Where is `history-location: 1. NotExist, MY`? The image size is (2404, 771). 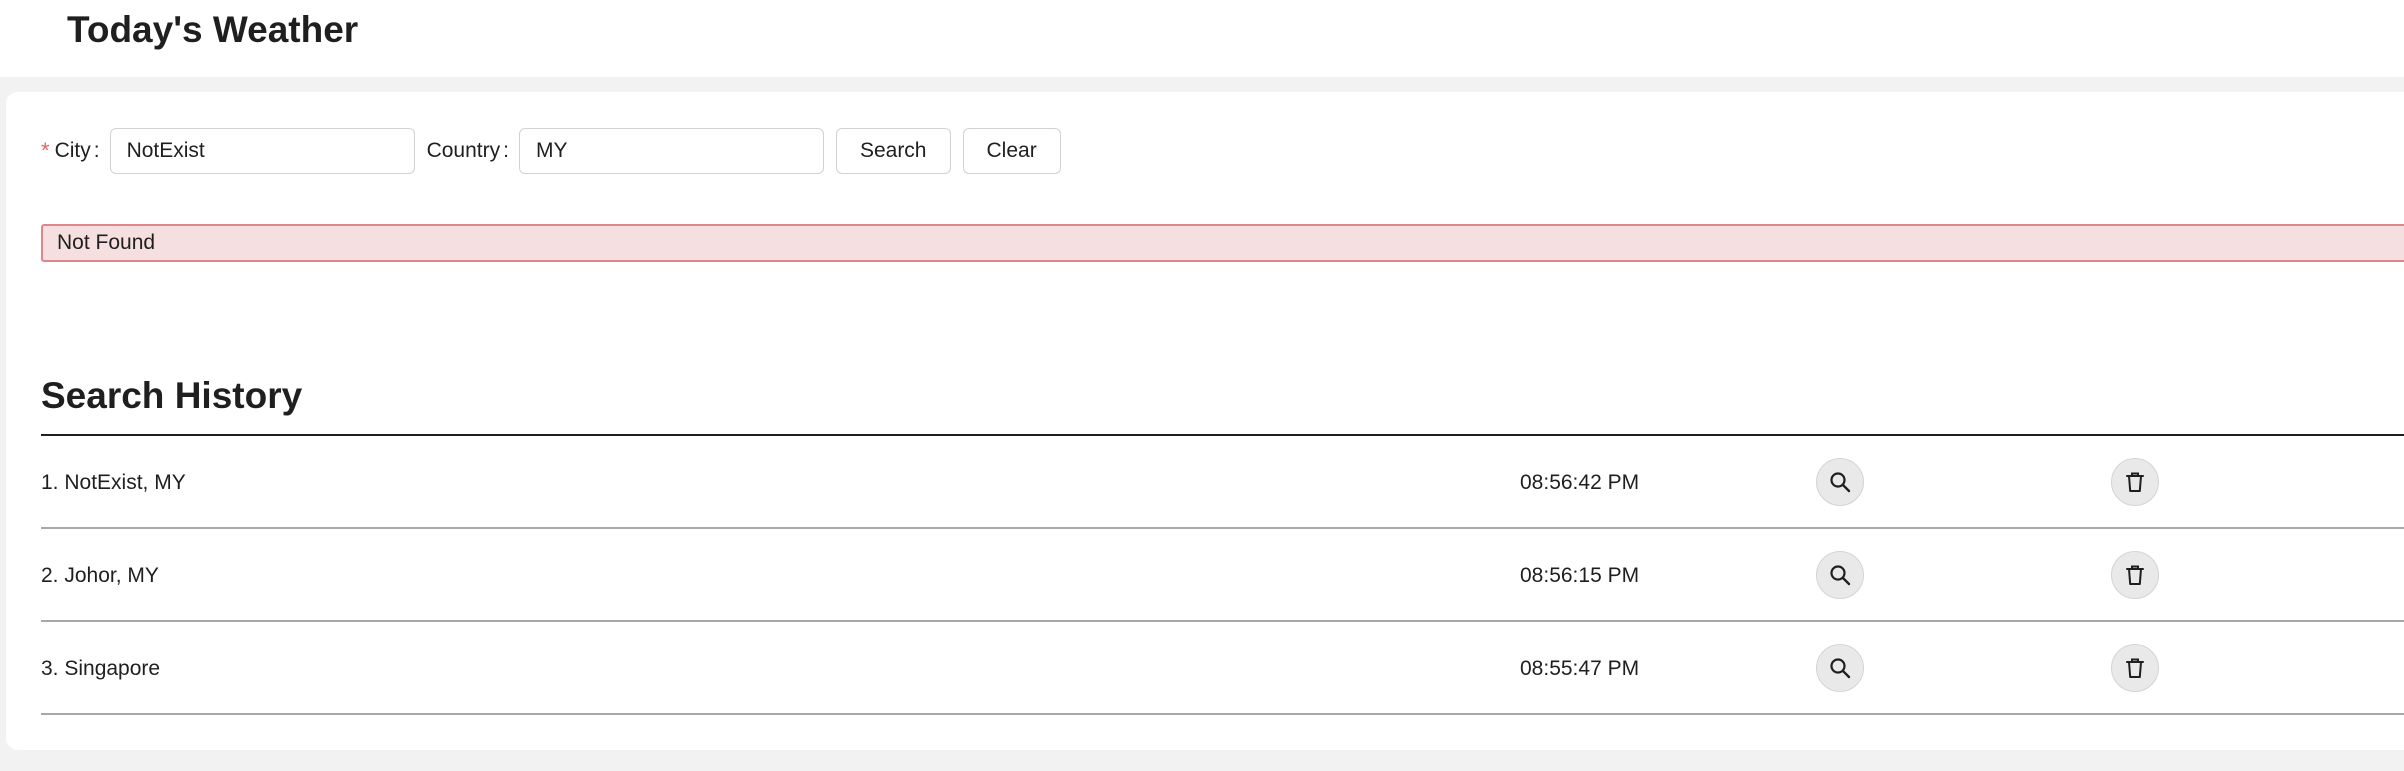 history-location: 1. NotExist, MY is located at coordinates (113, 482).